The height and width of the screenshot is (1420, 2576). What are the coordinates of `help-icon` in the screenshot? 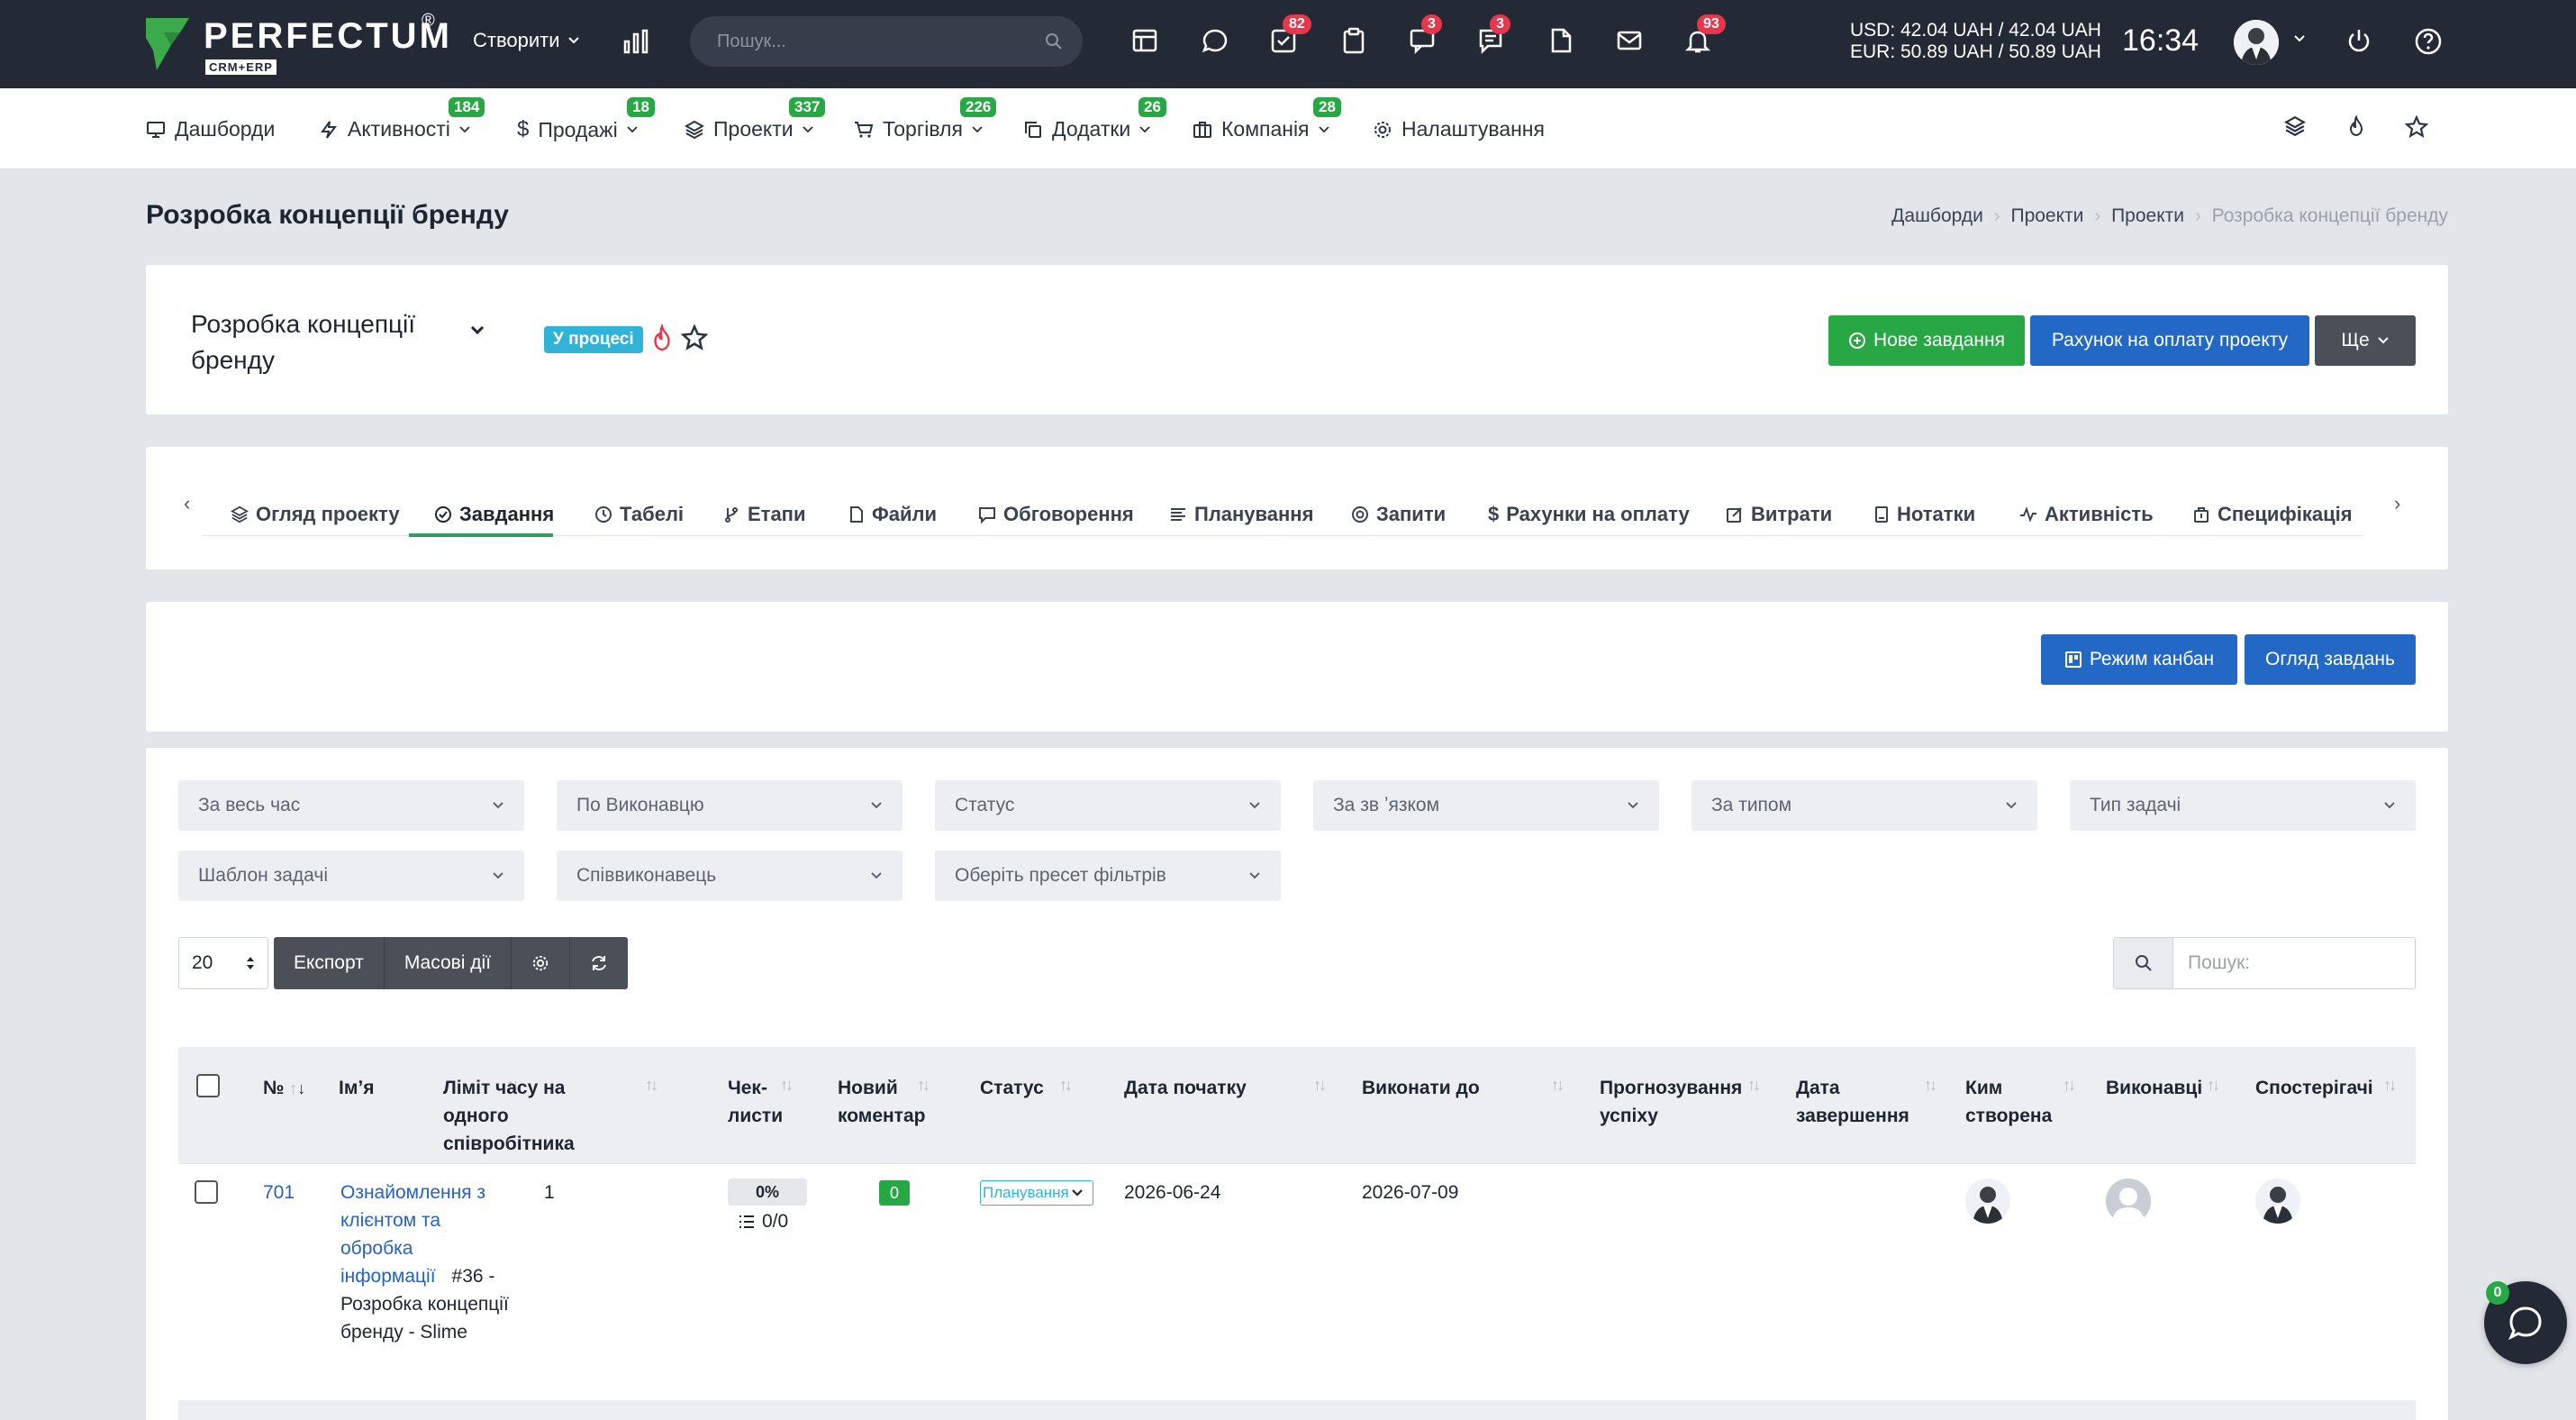 It's located at (2428, 41).